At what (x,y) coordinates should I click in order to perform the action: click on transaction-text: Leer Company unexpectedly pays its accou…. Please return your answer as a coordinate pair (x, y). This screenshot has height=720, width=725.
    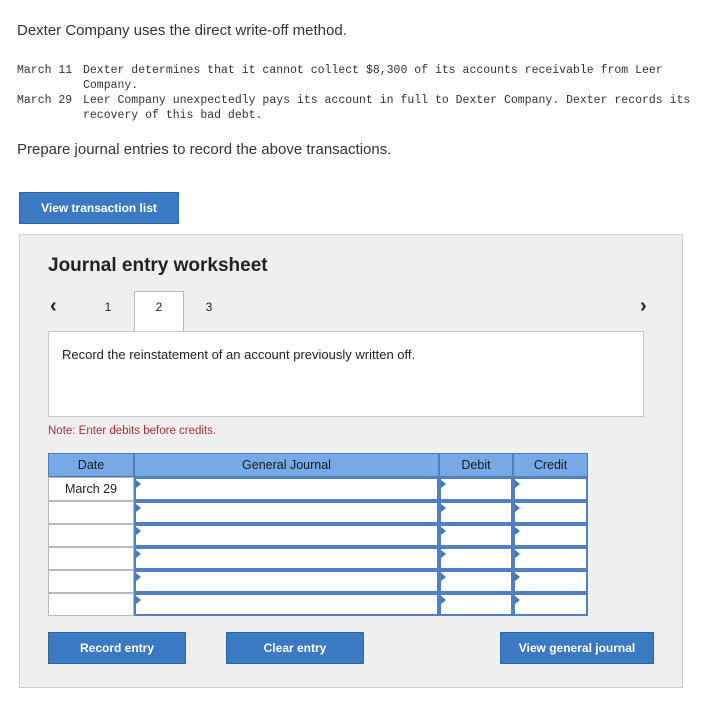
    Looking at the image, I should click on (387, 108).